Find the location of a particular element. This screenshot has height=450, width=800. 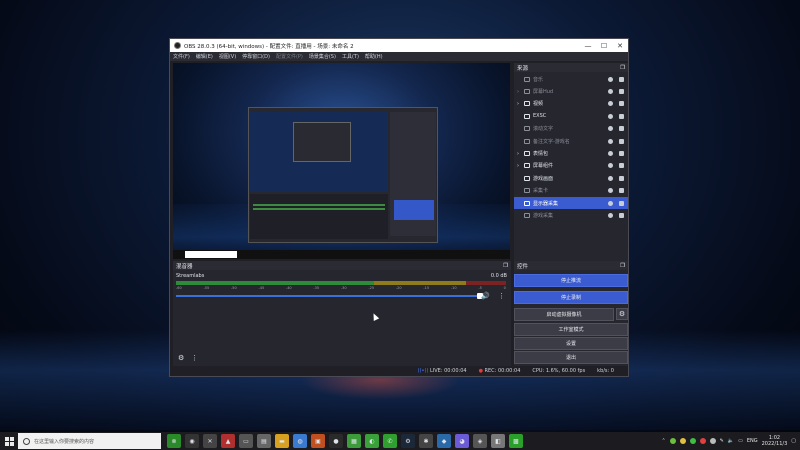

menu-profile: 配置文件(P) is located at coordinates (289, 56).